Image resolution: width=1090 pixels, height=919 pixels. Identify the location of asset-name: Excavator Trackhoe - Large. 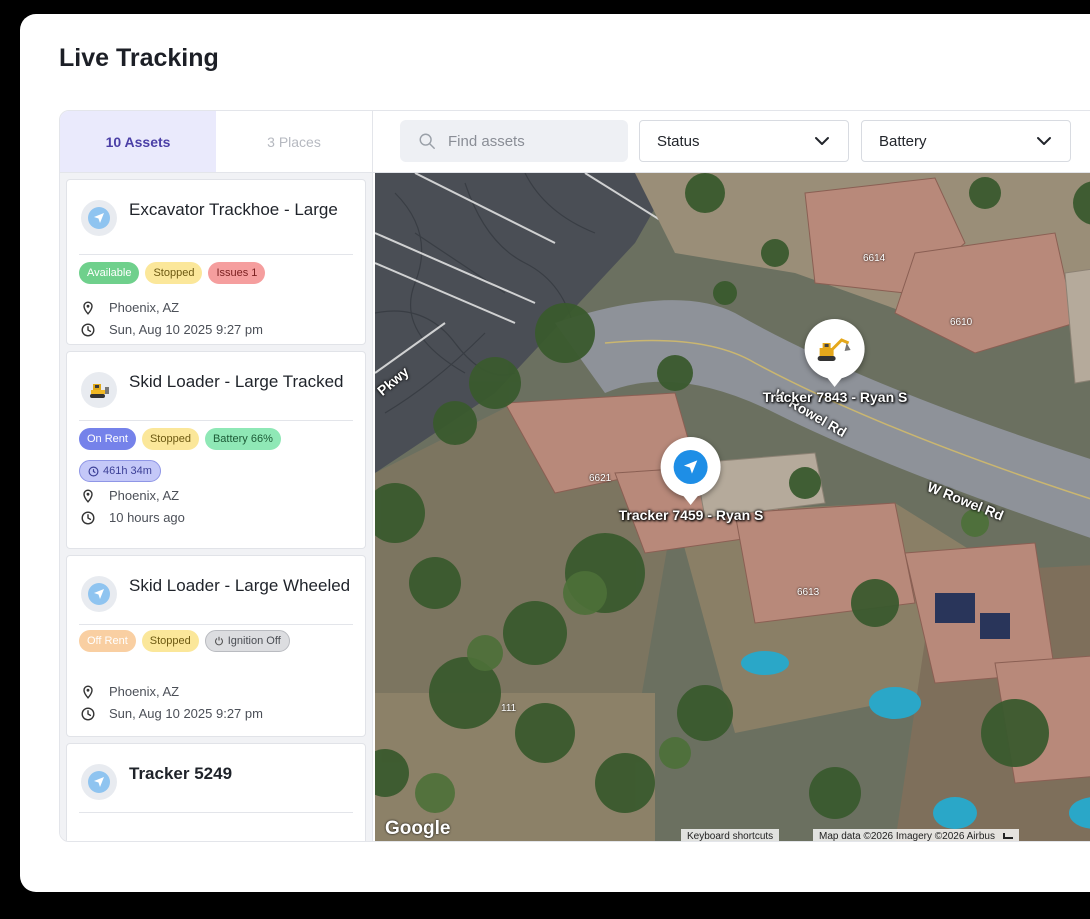
(233, 209).